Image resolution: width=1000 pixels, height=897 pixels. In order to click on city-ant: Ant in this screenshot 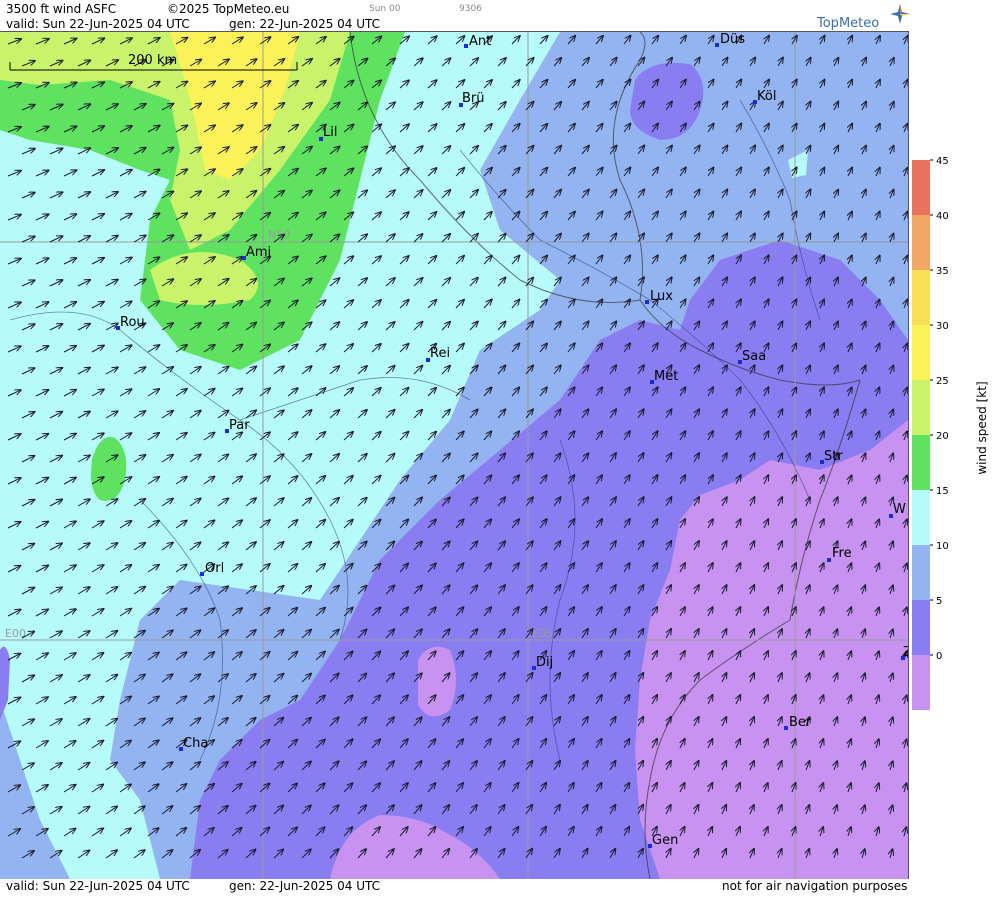, I will do `click(480, 41)`.